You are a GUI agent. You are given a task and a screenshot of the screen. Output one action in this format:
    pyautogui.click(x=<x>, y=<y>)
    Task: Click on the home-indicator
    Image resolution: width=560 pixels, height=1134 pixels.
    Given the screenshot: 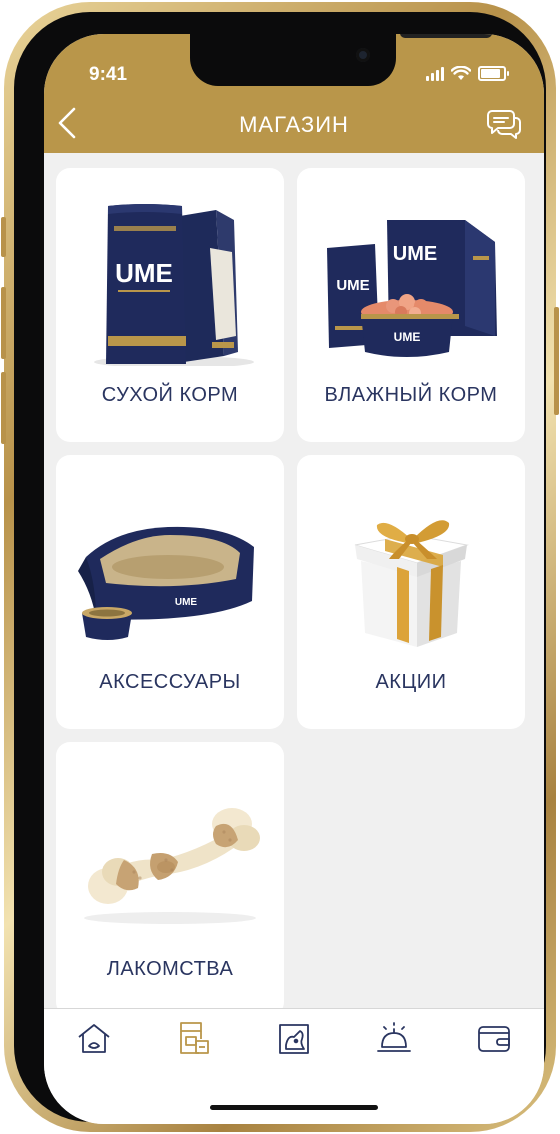 What is the action you would take?
    pyautogui.click(x=294, y=1107)
    